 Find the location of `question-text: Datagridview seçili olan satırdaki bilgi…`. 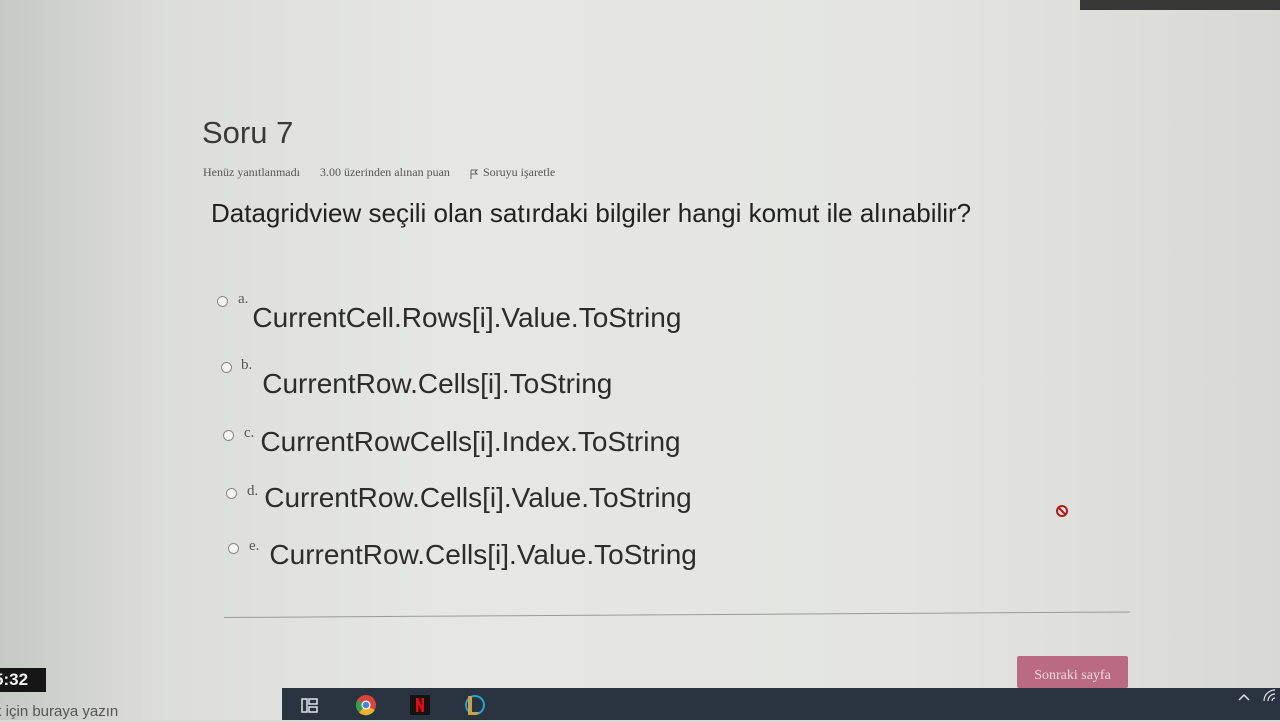

question-text: Datagridview seçili olan satırdaki bilgi… is located at coordinates (591, 213).